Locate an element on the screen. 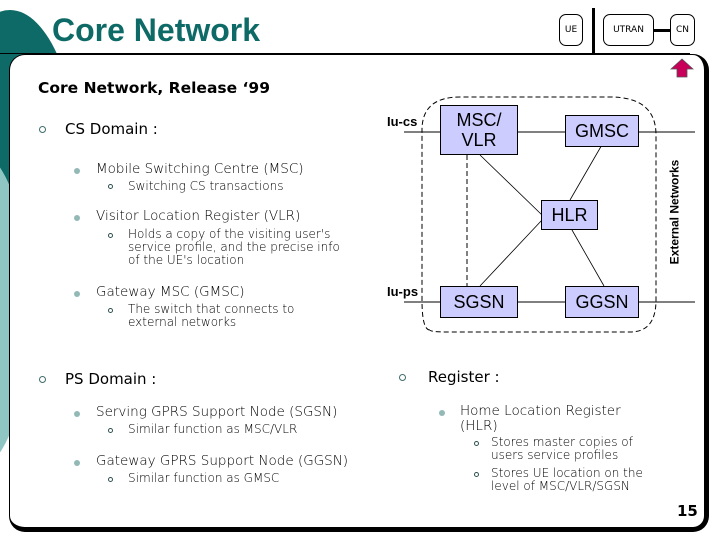 The width and height of the screenshot is (720, 540). slide-subtitle: Core Network, Release ‘99 is located at coordinates (154, 88).